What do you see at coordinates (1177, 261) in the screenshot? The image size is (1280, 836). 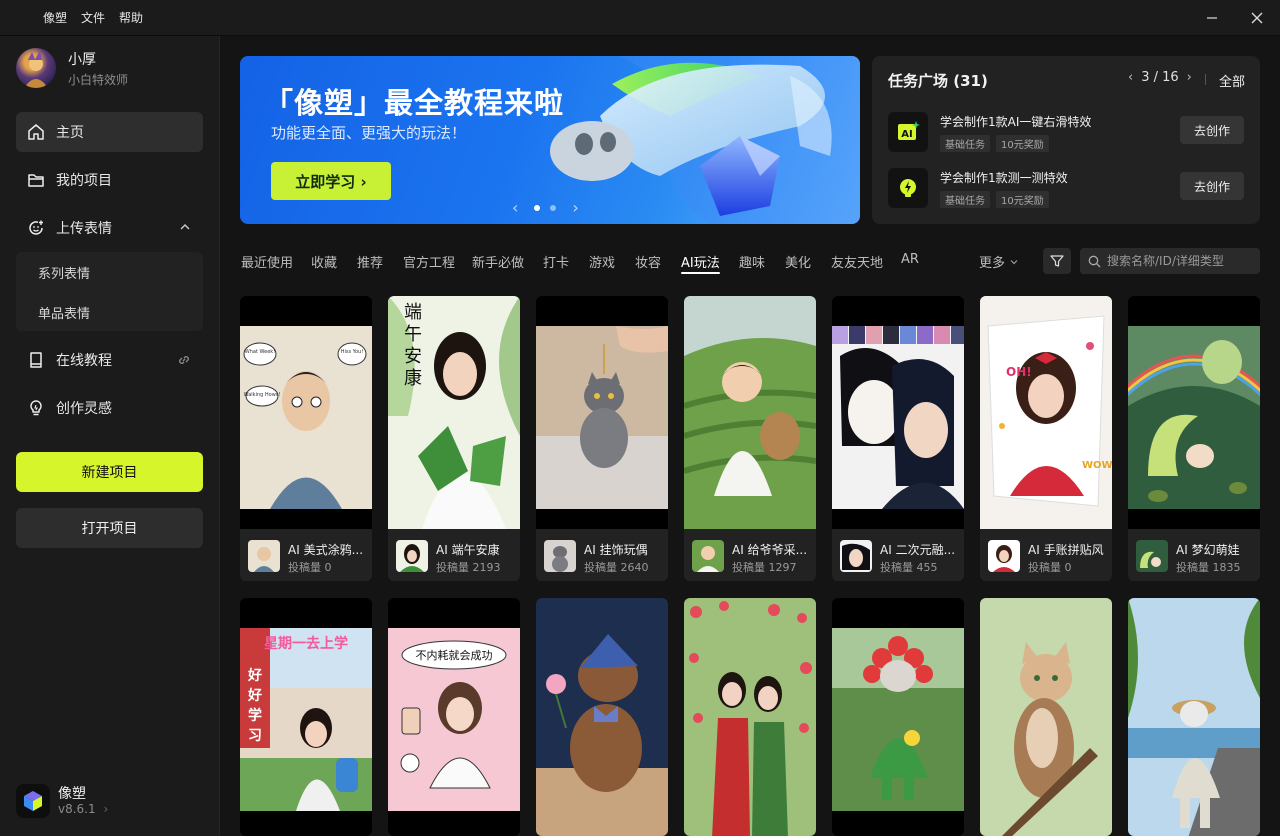 I see `search-input` at bounding box center [1177, 261].